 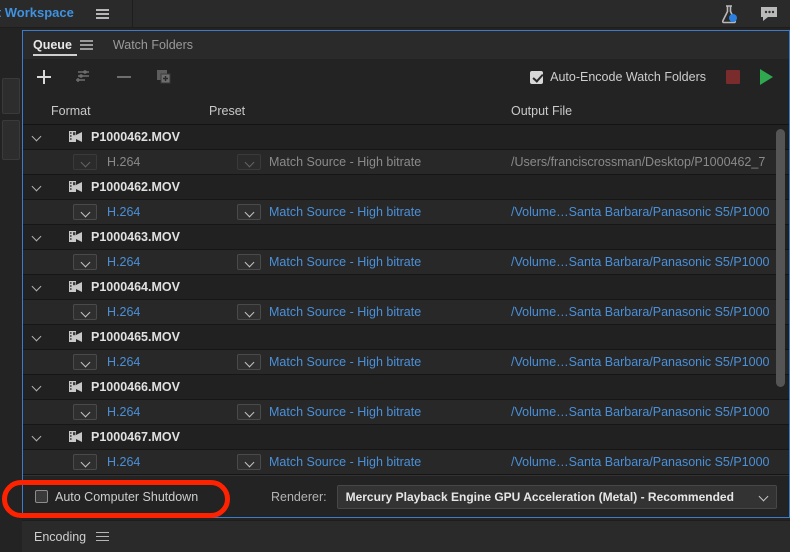 What do you see at coordinates (135, 437) in the screenshot?
I see `queue-source-name: P1000467.MOV` at bounding box center [135, 437].